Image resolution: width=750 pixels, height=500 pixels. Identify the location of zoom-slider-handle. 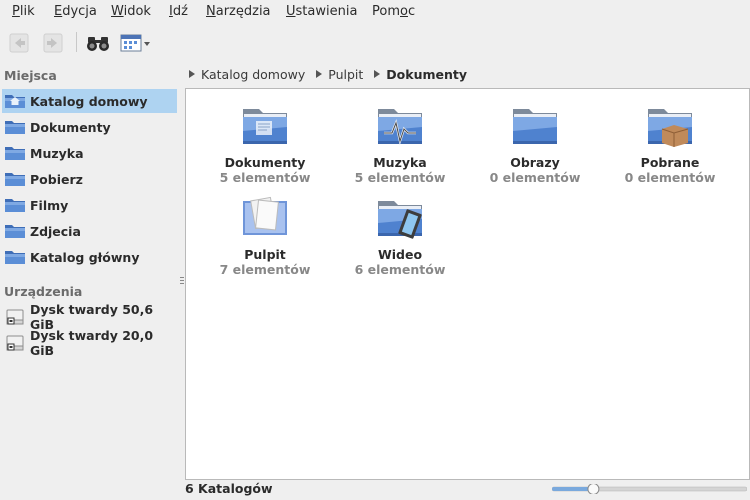
(593, 489).